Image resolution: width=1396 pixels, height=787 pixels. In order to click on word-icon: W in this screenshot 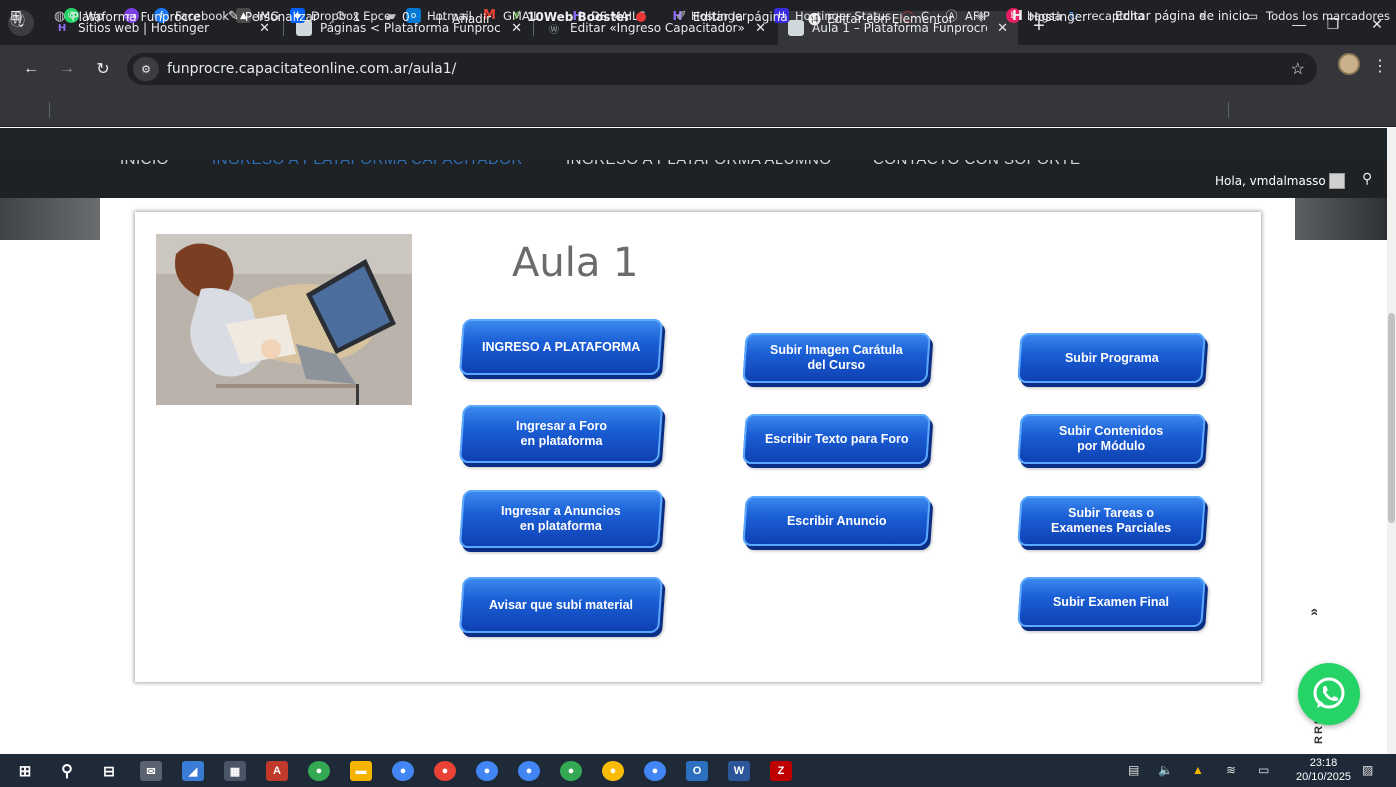, I will do `click(739, 771)`.